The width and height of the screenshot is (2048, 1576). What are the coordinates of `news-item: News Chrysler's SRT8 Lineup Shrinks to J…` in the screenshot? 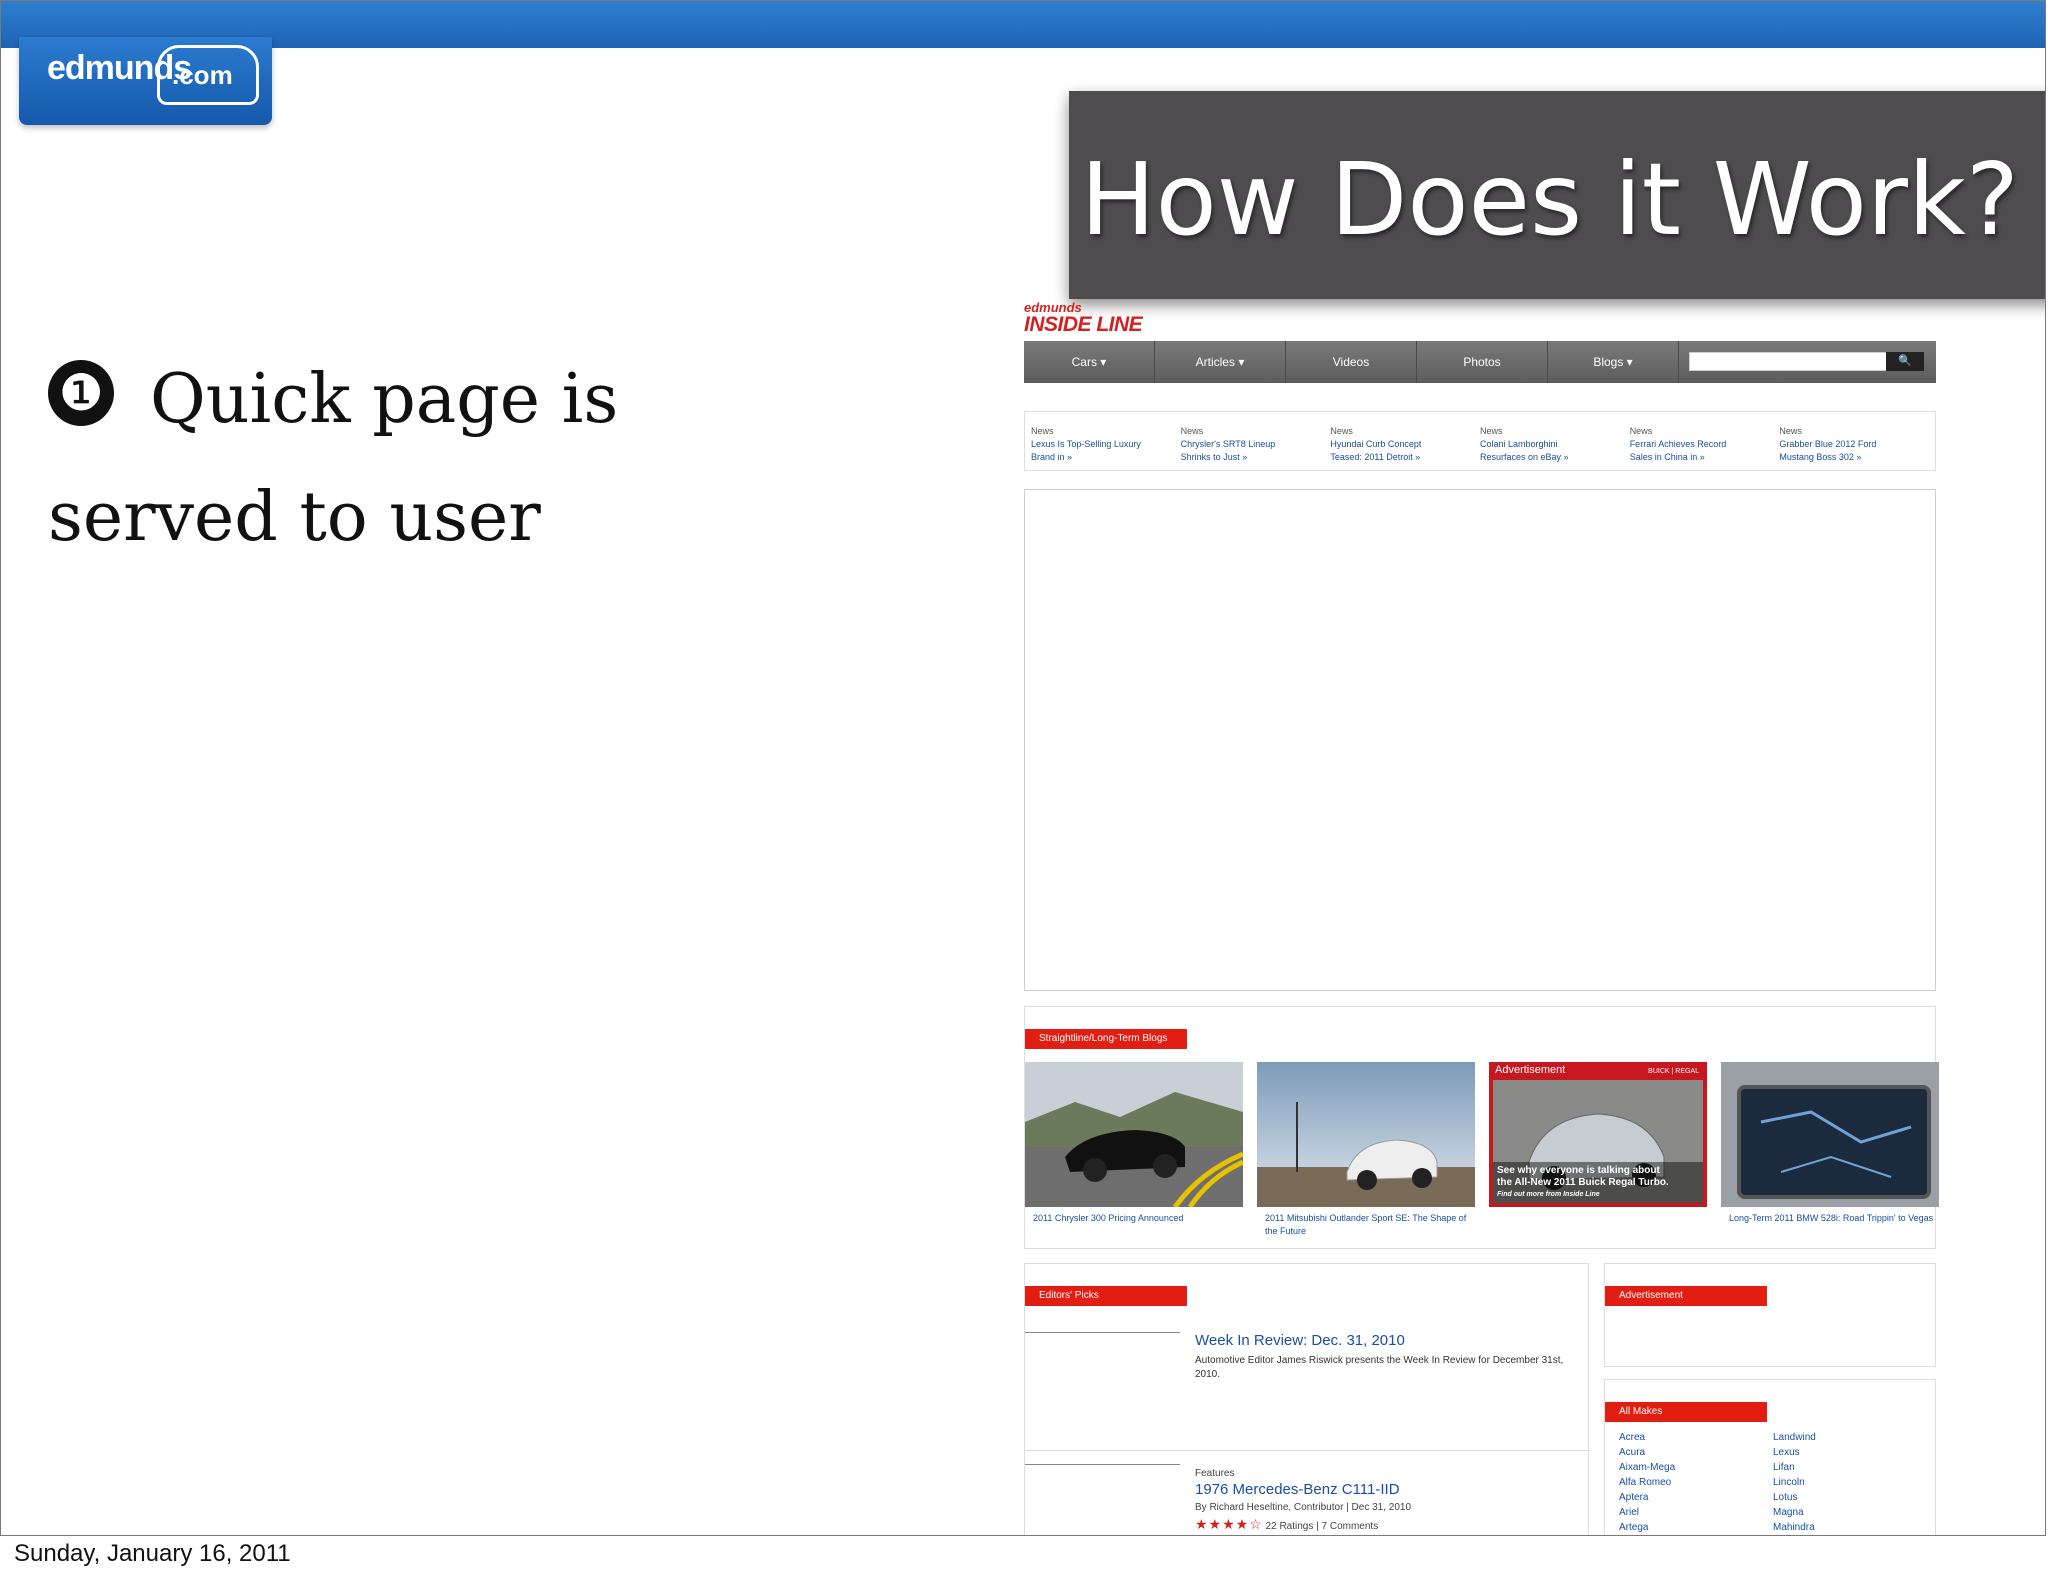 It's located at (1256, 441).